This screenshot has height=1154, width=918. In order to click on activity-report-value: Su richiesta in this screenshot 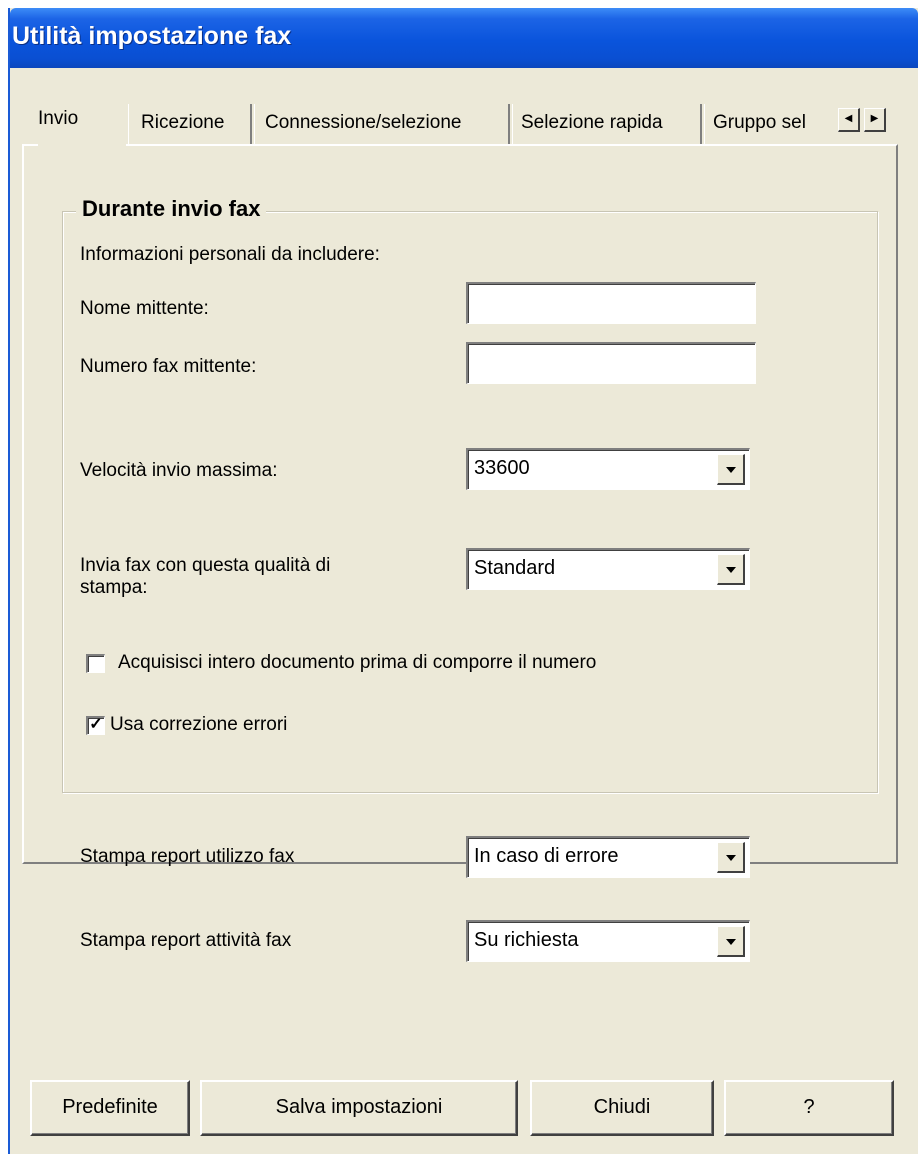, I will do `click(526, 940)`.